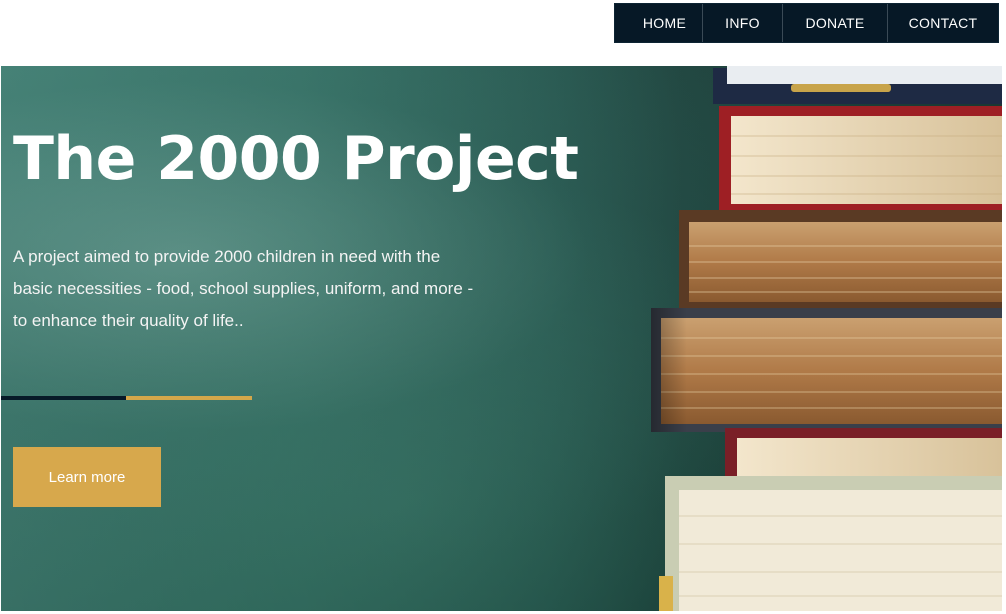 This screenshot has width=1006, height=614. I want to click on hero-title: The 2000 Project, so click(296, 159).